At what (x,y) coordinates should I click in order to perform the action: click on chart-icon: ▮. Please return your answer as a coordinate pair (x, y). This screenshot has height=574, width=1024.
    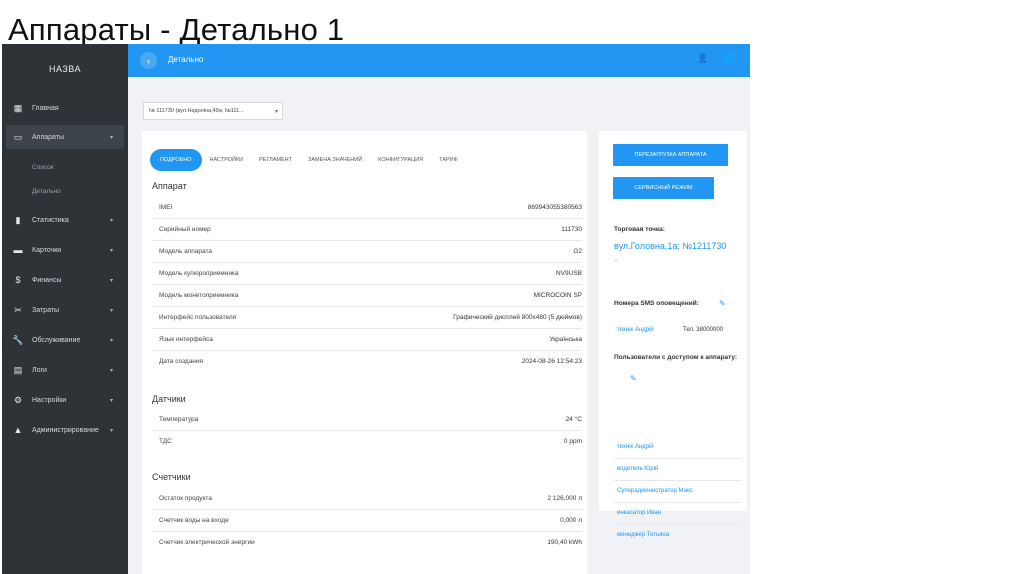
    Looking at the image, I should click on (18, 219).